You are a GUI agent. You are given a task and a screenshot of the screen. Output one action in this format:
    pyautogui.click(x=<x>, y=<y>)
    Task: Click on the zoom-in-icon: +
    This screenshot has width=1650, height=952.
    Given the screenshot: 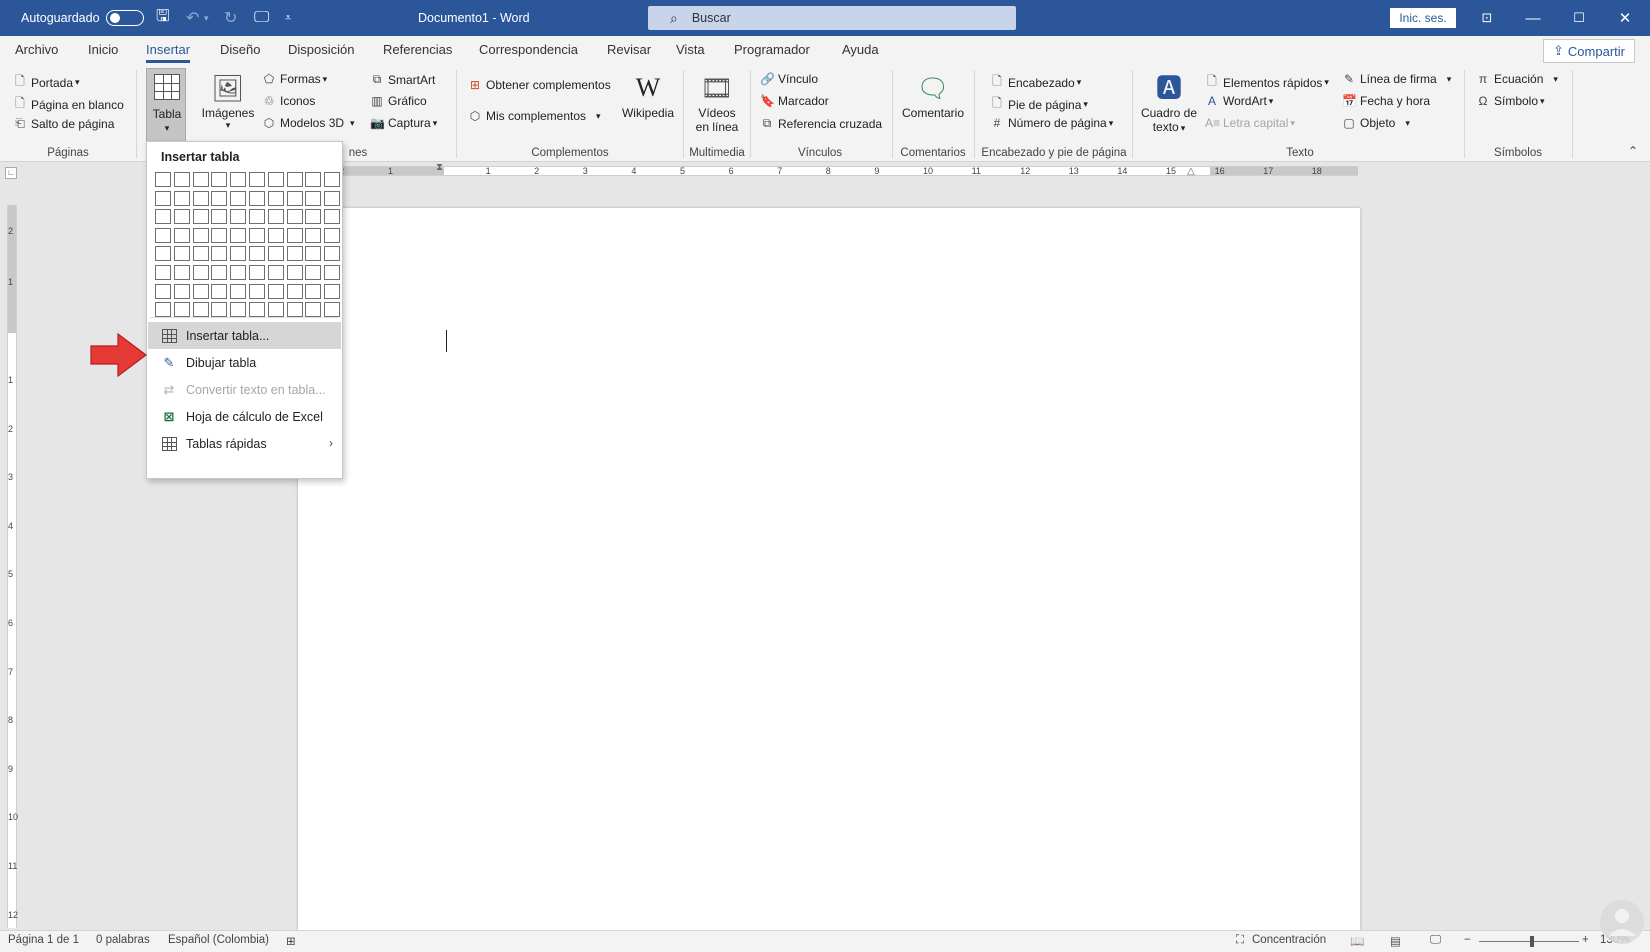 What is the action you would take?
    pyautogui.click(x=1585, y=940)
    